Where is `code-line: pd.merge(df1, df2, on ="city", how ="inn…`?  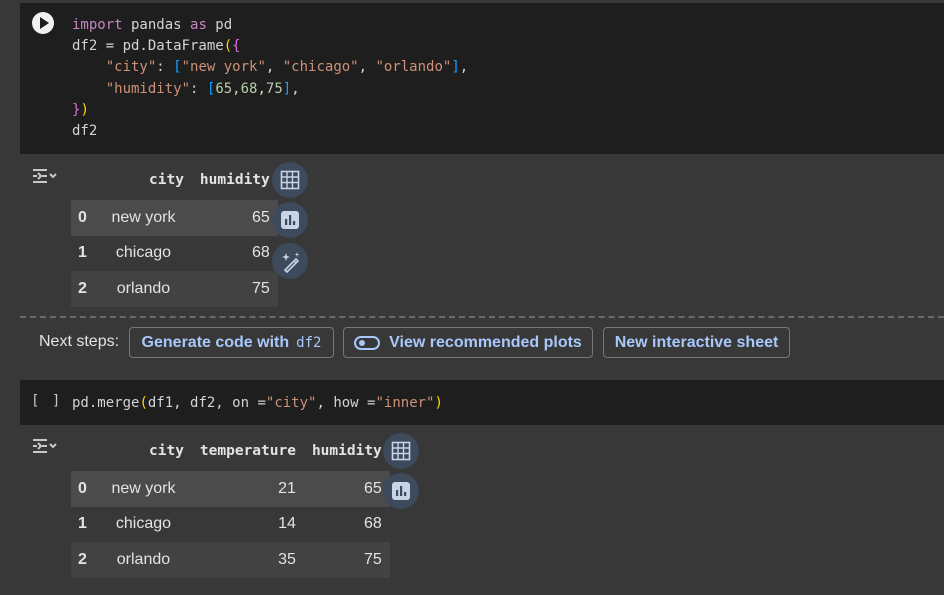 code-line: pd.merge(df1, df2, on ="city", how ="inn… is located at coordinates (257, 403).